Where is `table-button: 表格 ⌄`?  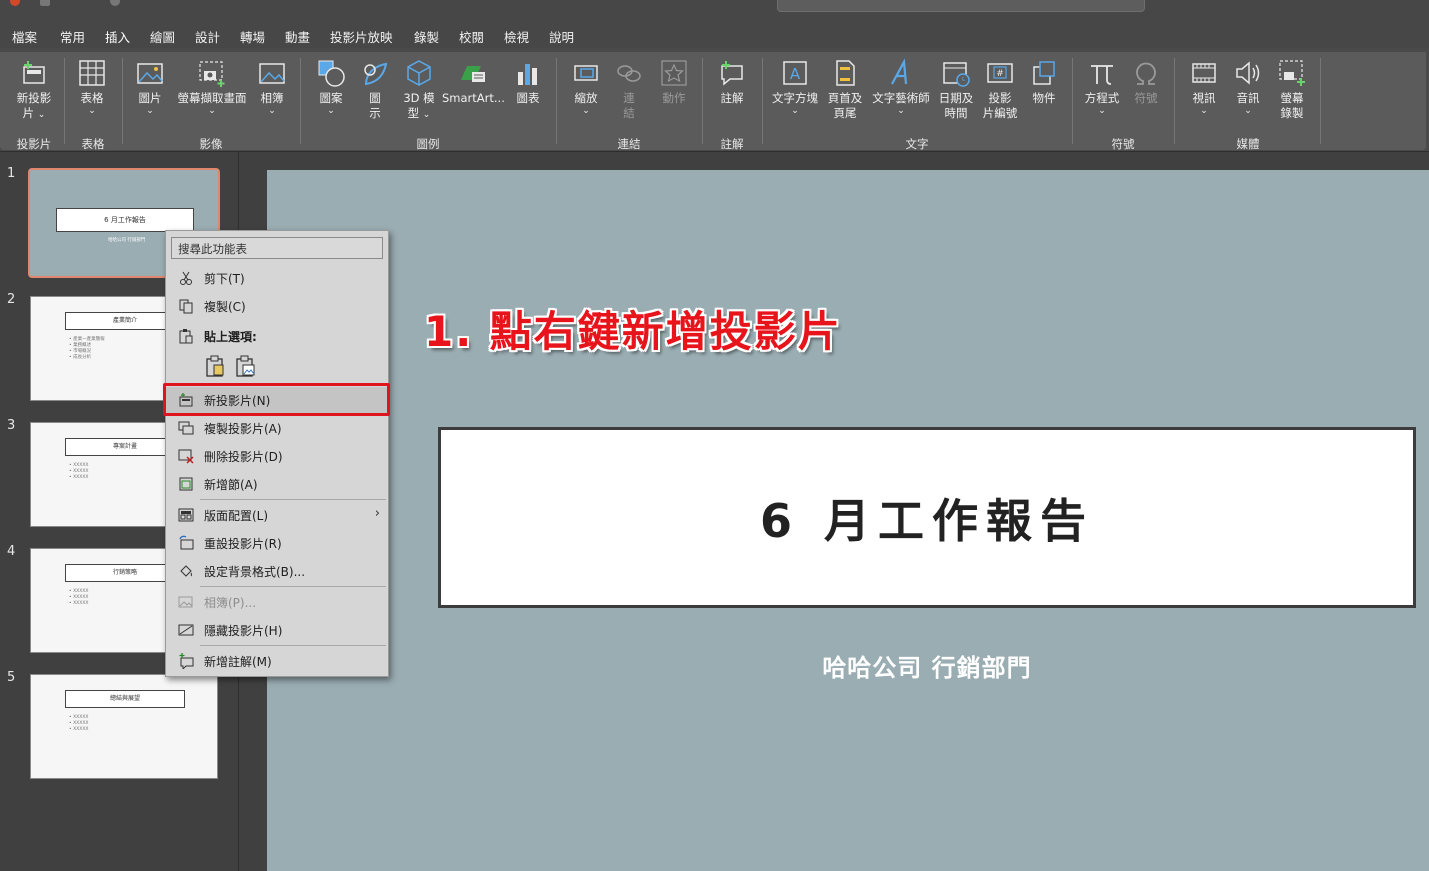
table-button: 表格 ⌄ is located at coordinates (92, 87).